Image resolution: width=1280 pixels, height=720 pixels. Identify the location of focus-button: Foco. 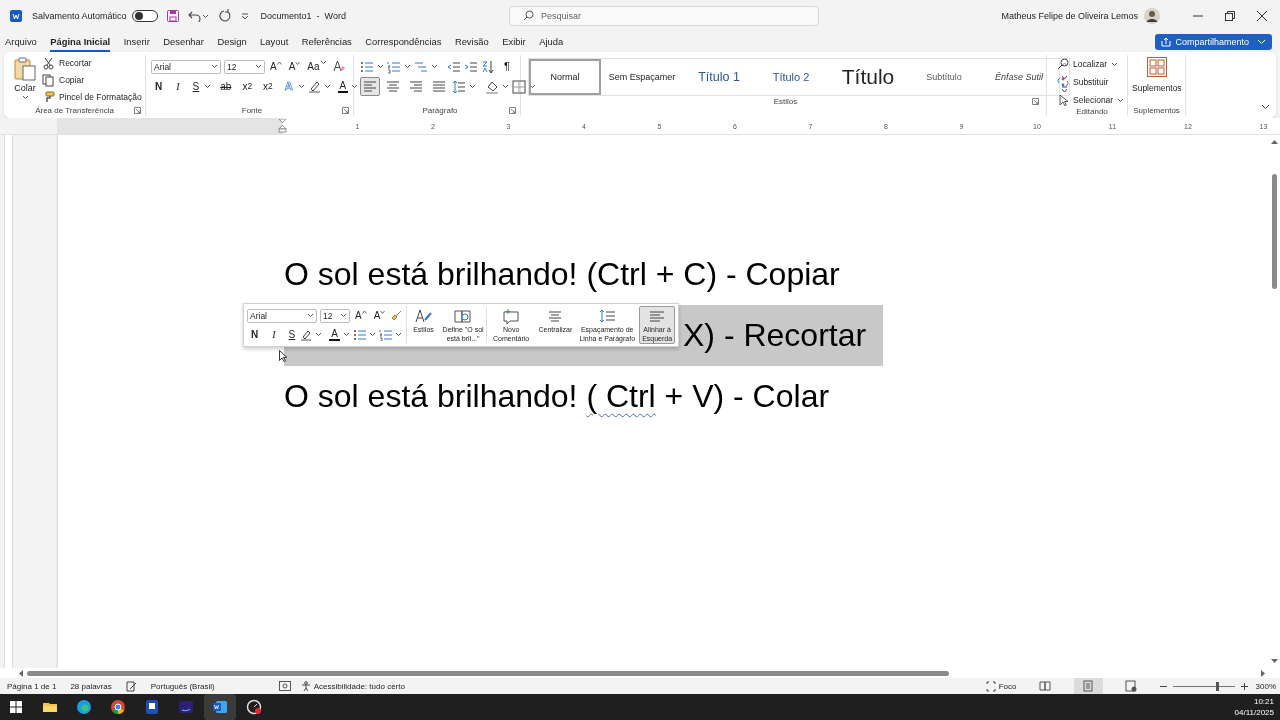
(1001, 686).